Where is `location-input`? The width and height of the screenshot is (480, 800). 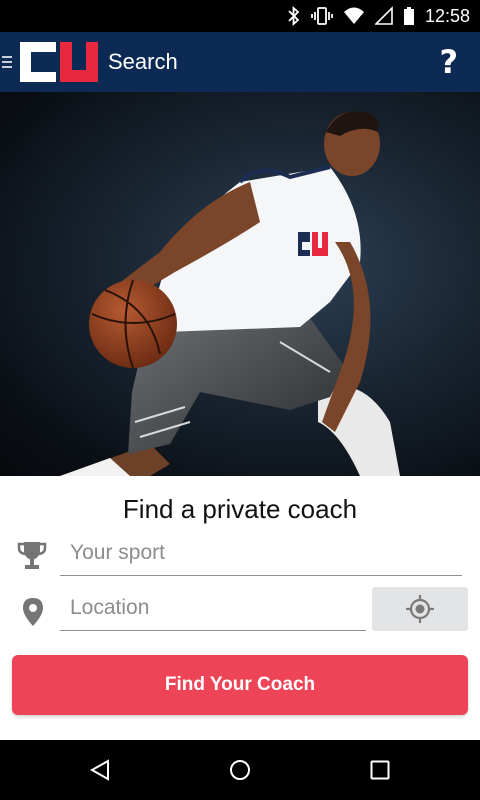
location-input is located at coordinates (213, 608).